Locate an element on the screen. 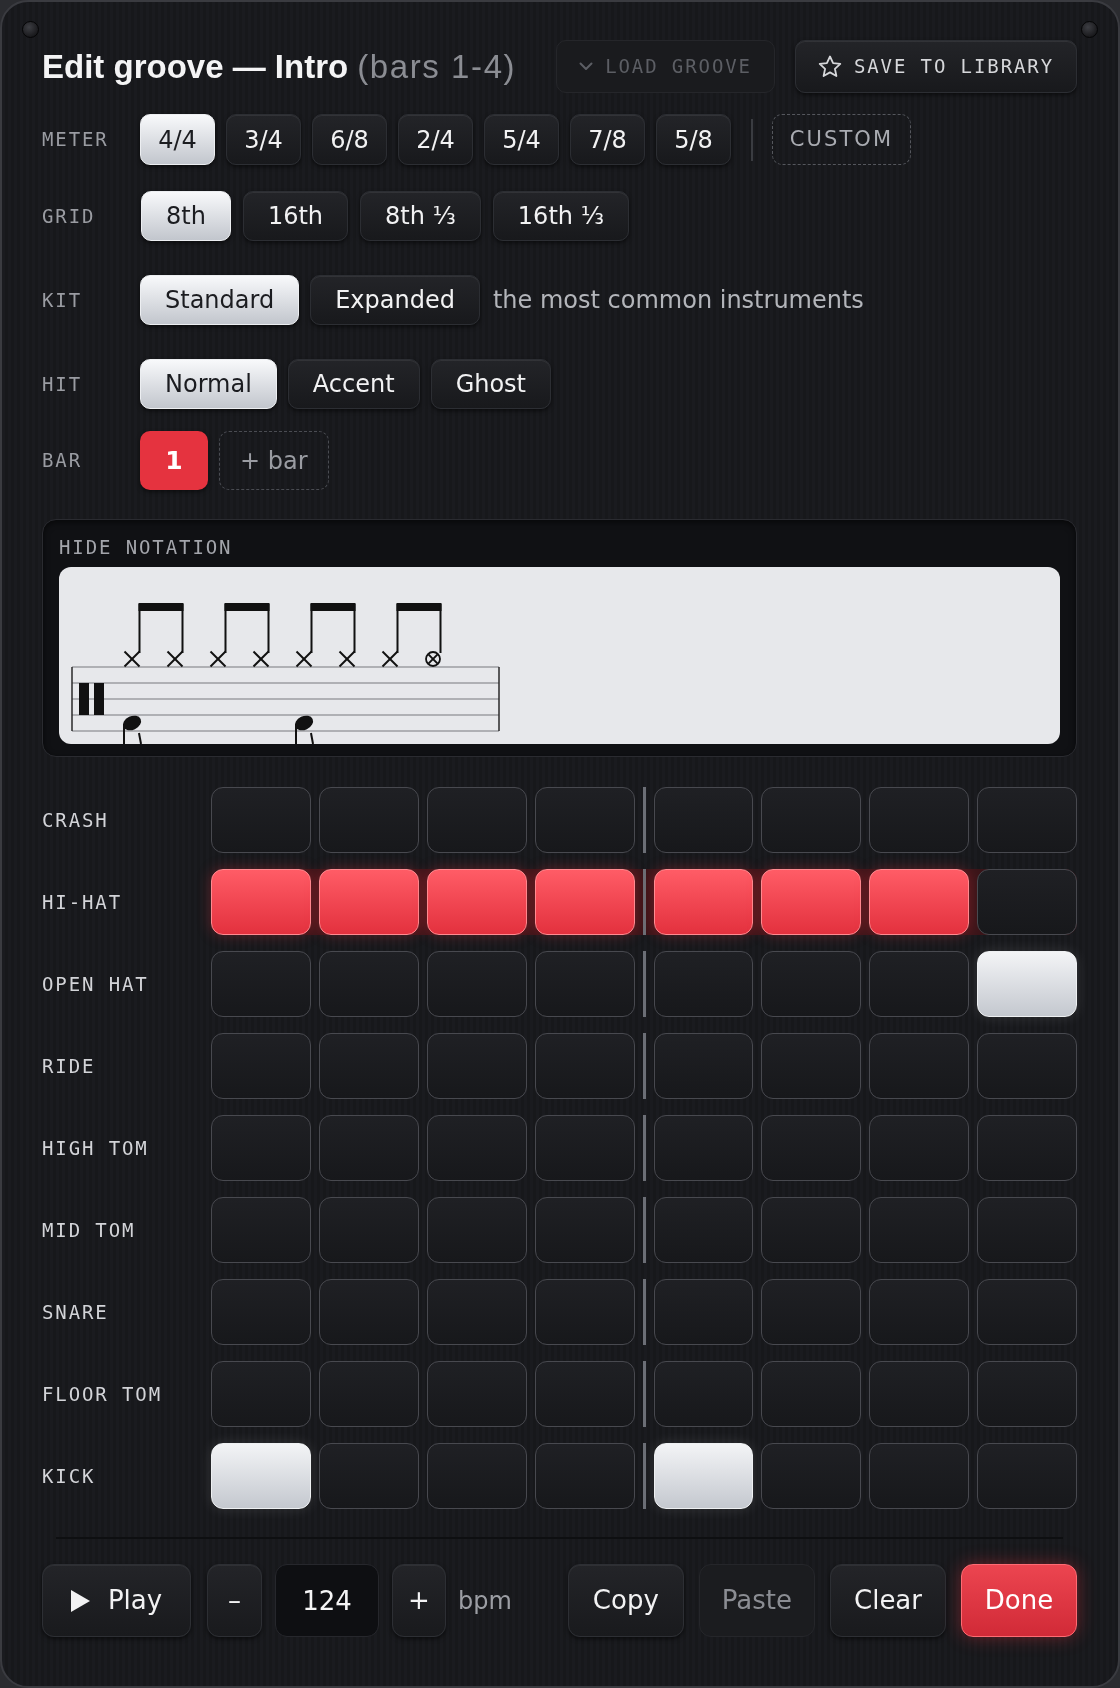  setting-label: KIT is located at coordinates (63, 300).